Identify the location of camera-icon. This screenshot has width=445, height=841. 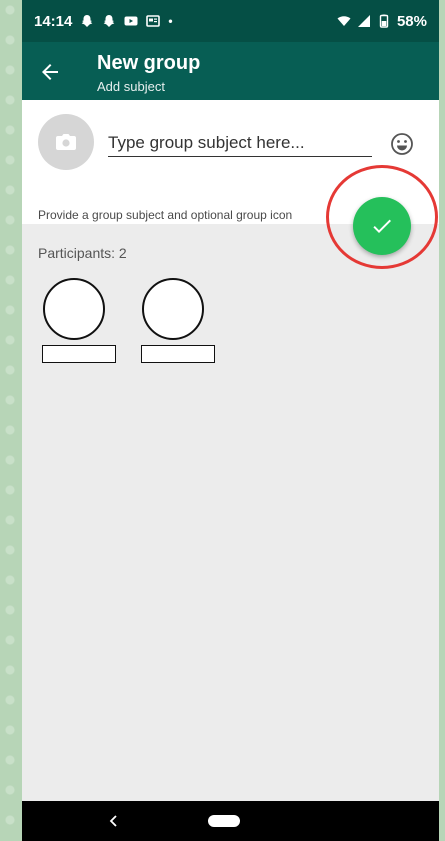
(66, 142).